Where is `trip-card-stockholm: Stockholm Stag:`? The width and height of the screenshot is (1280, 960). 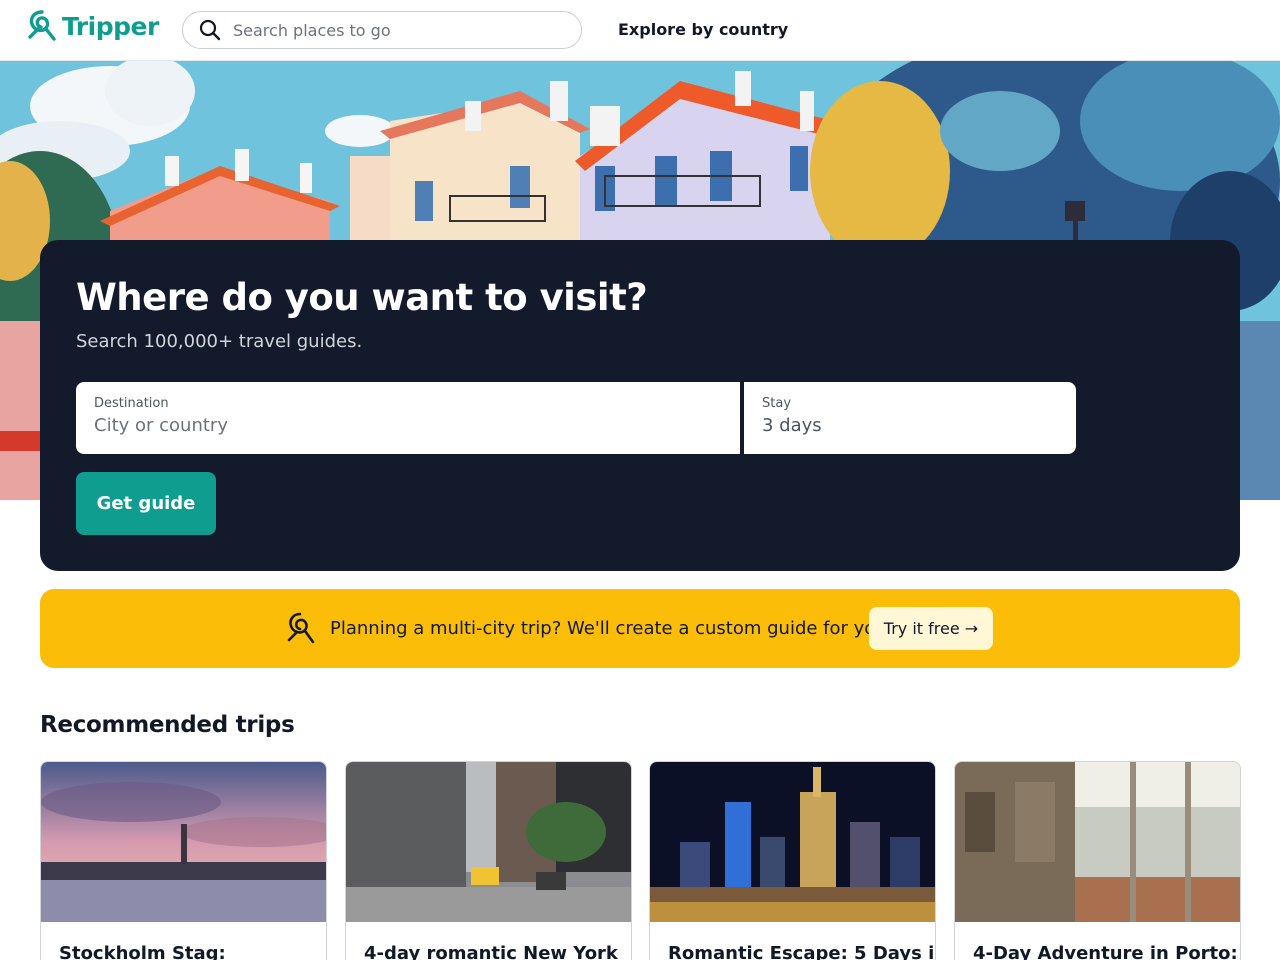 trip-card-stockholm: Stockholm Stag: is located at coordinates (183, 860).